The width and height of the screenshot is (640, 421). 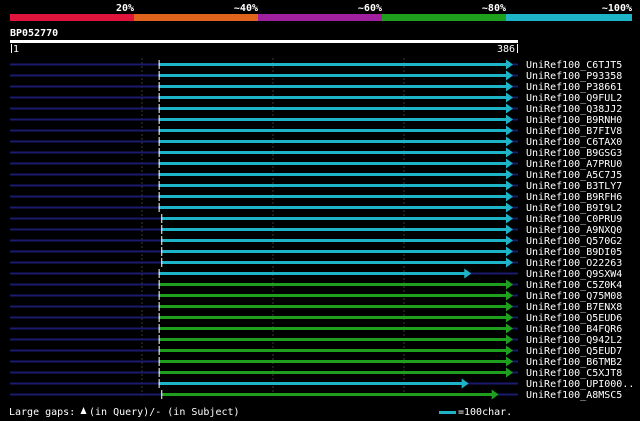 I want to click on hit-row: UniRef100_UPI000.., so click(x=322, y=384).